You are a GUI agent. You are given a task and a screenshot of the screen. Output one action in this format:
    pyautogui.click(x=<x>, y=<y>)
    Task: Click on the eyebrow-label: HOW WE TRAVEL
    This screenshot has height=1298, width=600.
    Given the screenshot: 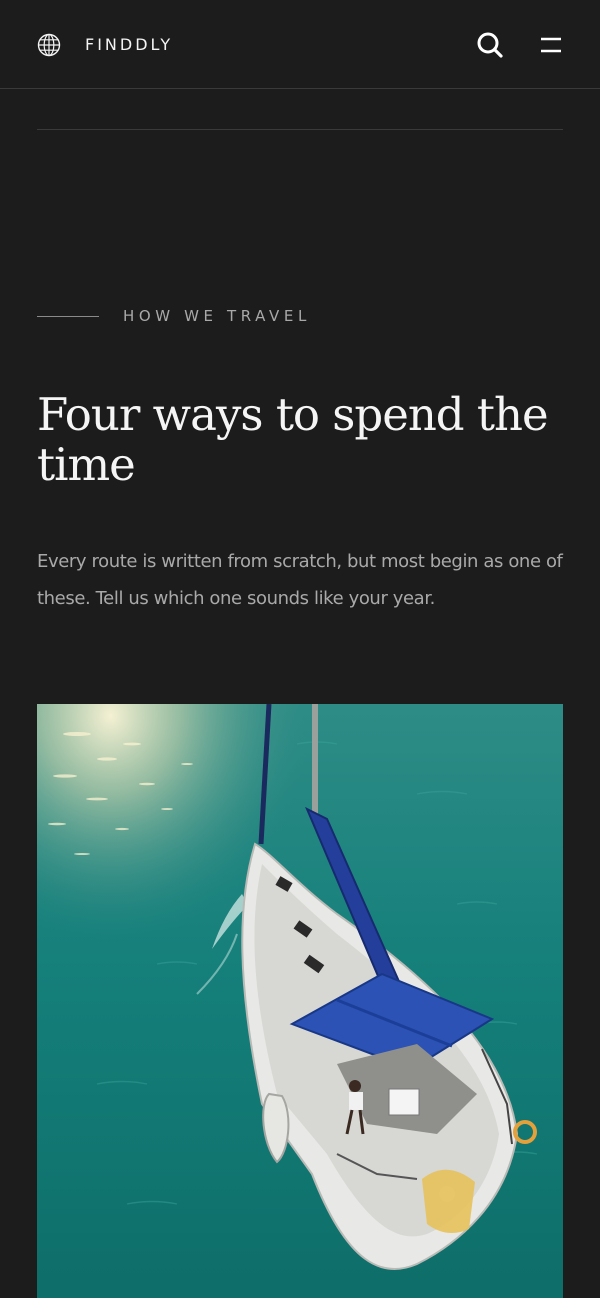 What is the action you would take?
    pyautogui.click(x=217, y=316)
    